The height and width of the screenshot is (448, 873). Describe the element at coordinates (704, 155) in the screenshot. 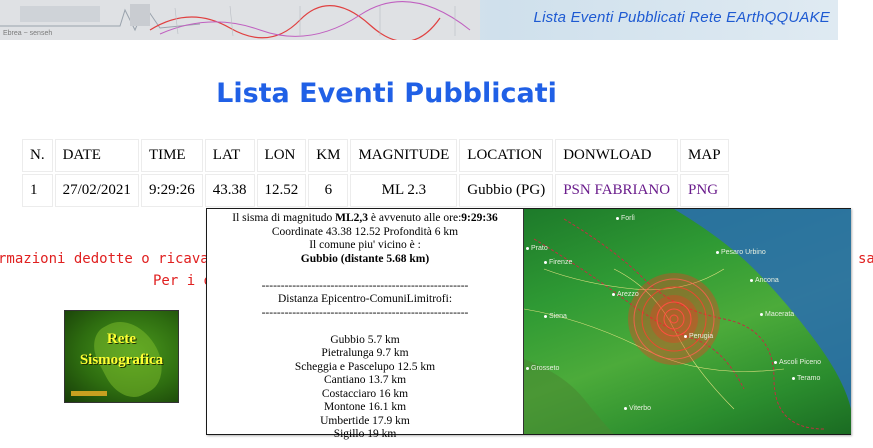

I see `column-header: MAP` at that location.